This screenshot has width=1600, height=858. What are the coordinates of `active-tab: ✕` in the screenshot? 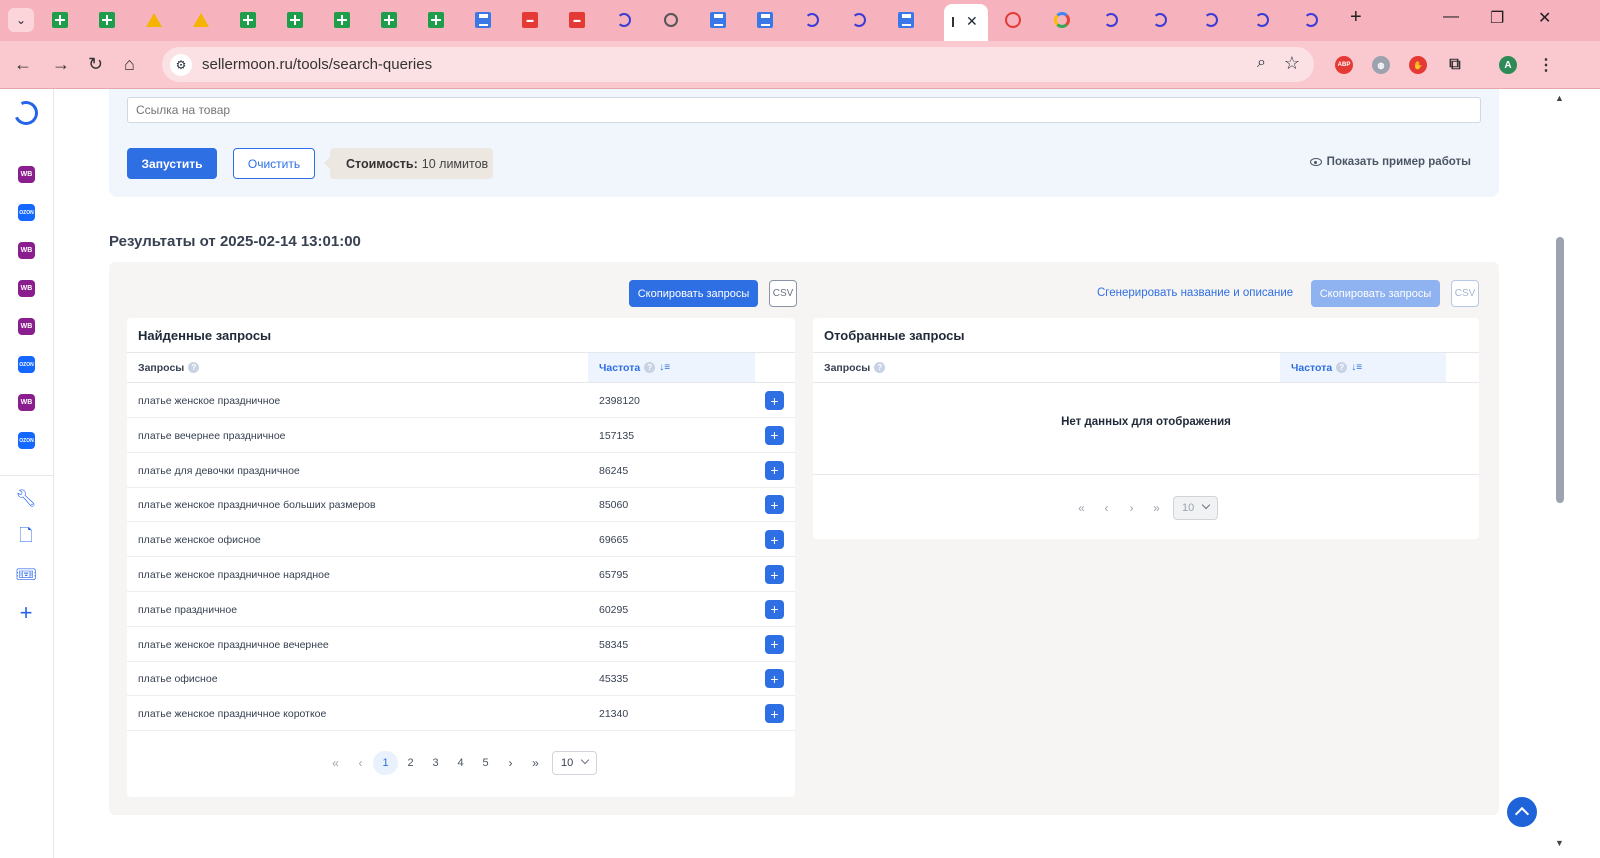 It's located at (966, 22).